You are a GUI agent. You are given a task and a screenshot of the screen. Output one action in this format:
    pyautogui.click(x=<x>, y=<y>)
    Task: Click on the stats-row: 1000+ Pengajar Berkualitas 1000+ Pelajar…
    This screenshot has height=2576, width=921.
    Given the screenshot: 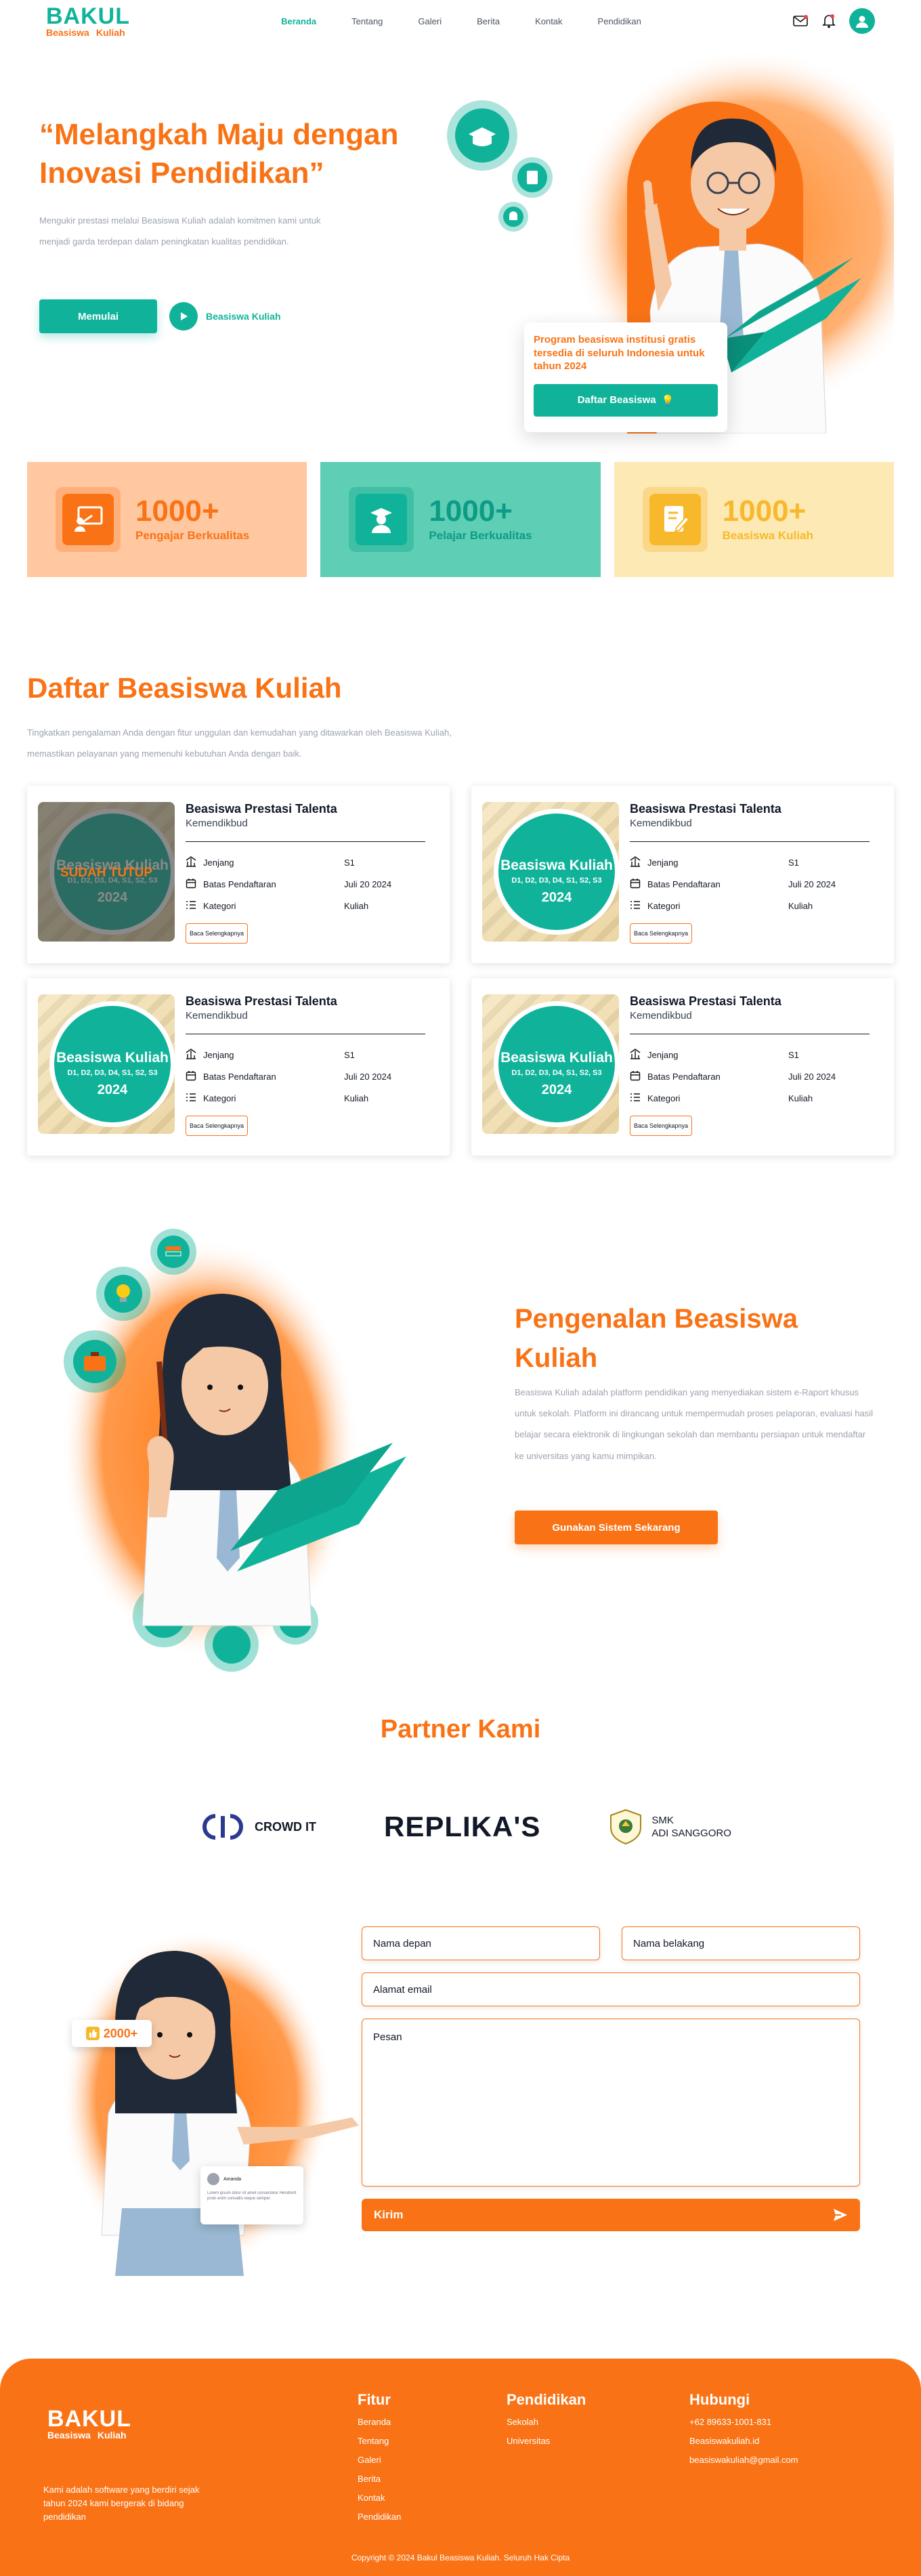 What is the action you would take?
    pyautogui.click(x=460, y=519)
    